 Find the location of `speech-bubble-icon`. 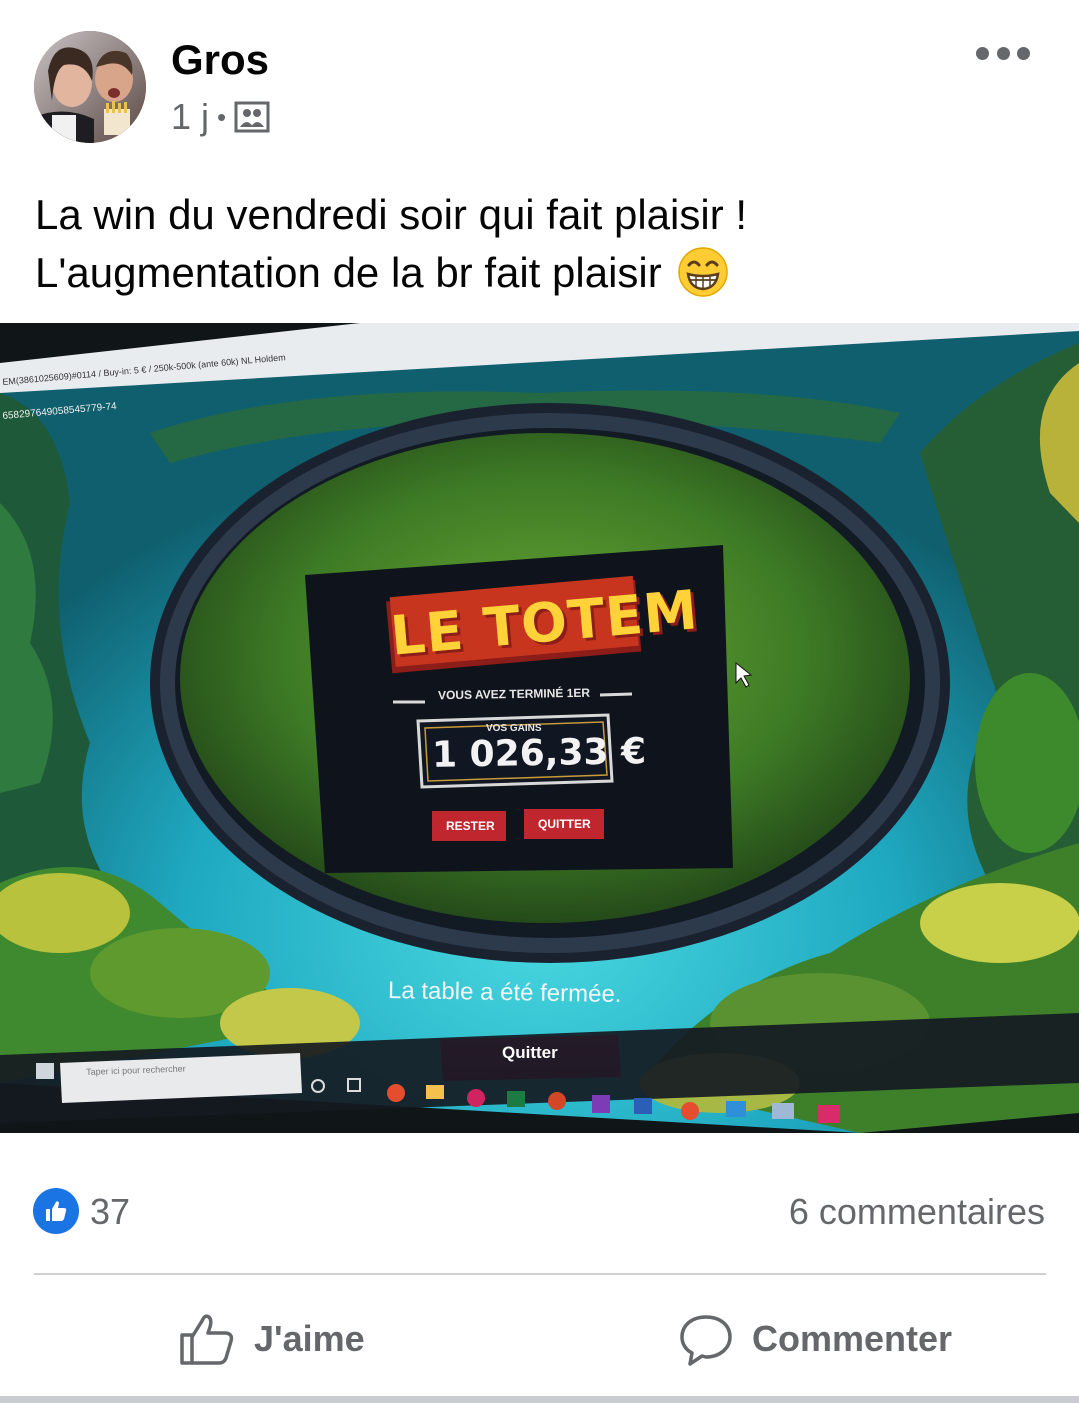

speech-bubble-icon is located at coordinates (706, 1340).